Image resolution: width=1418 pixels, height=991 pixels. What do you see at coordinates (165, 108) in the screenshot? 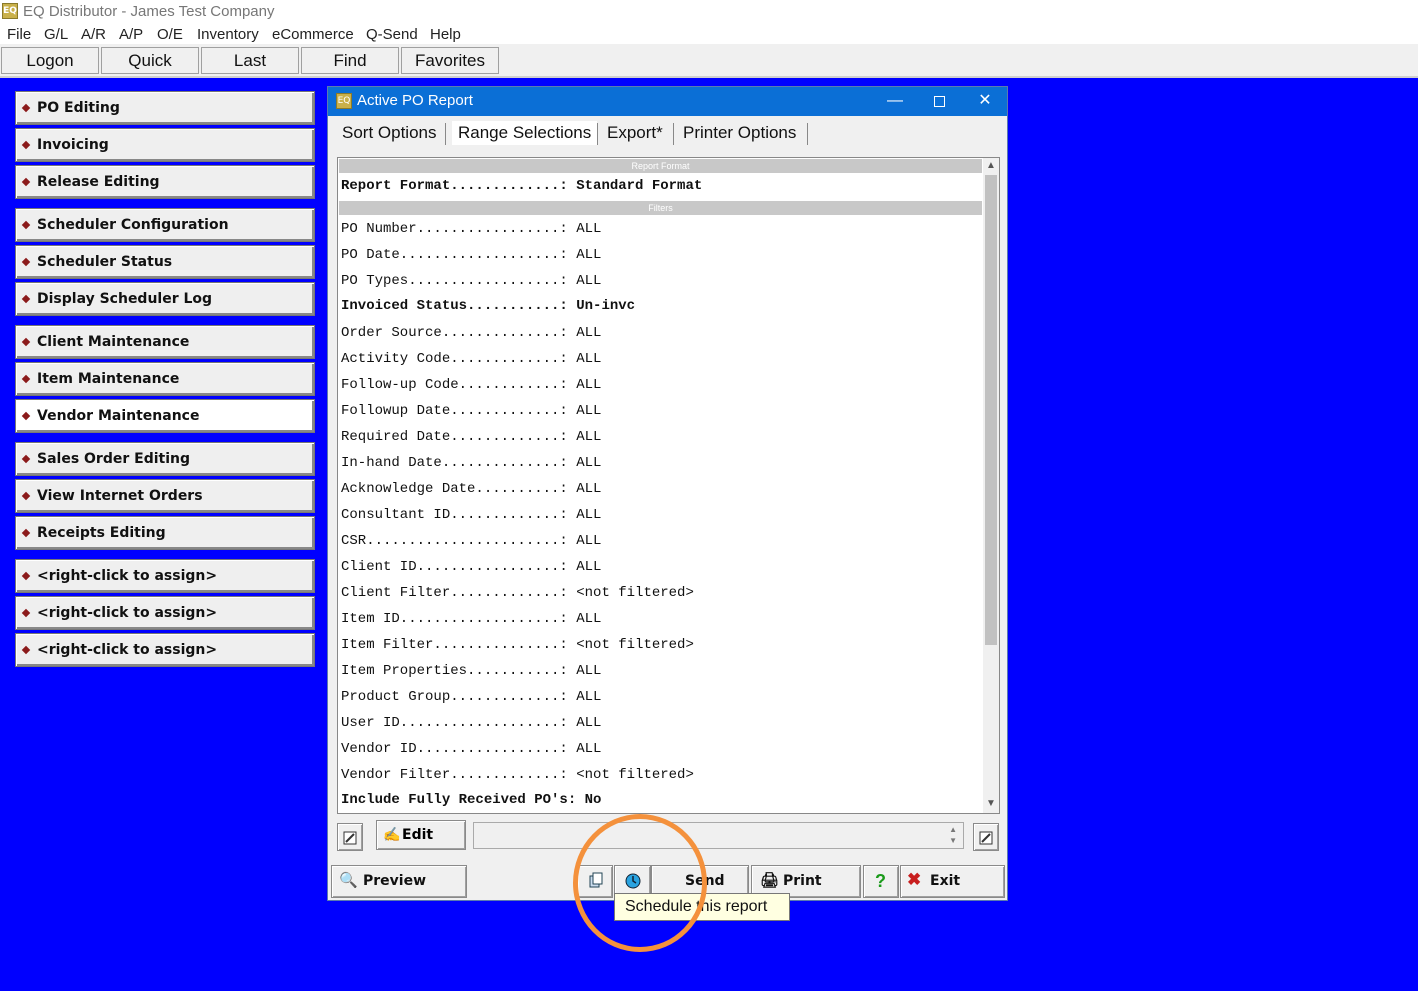
I see `nav-po-editing: PO Editing` at bounding box center [165, 108].